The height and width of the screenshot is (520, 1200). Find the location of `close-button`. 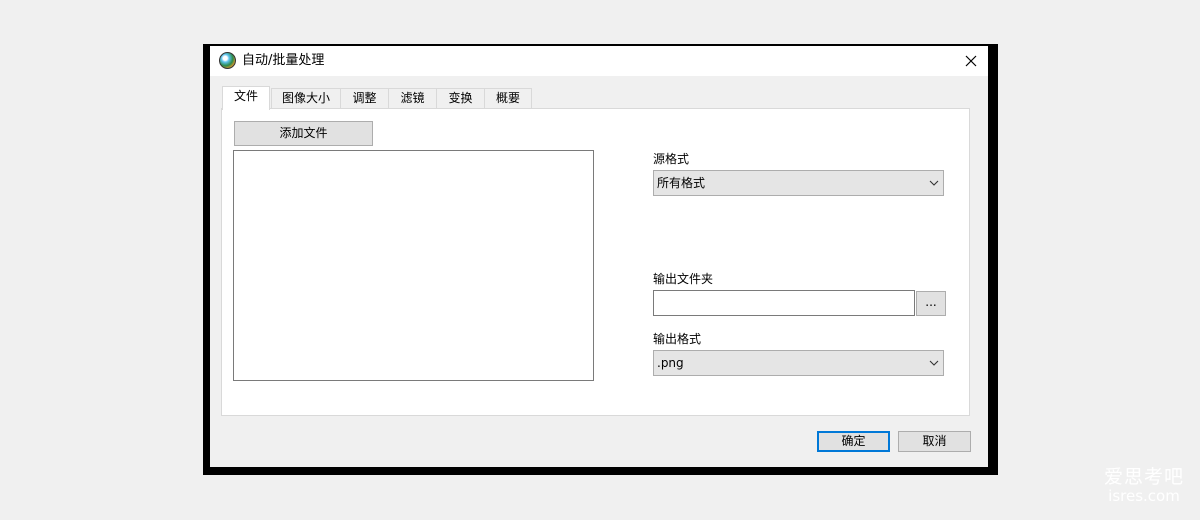

close-button is located at coordinates (971, 61).